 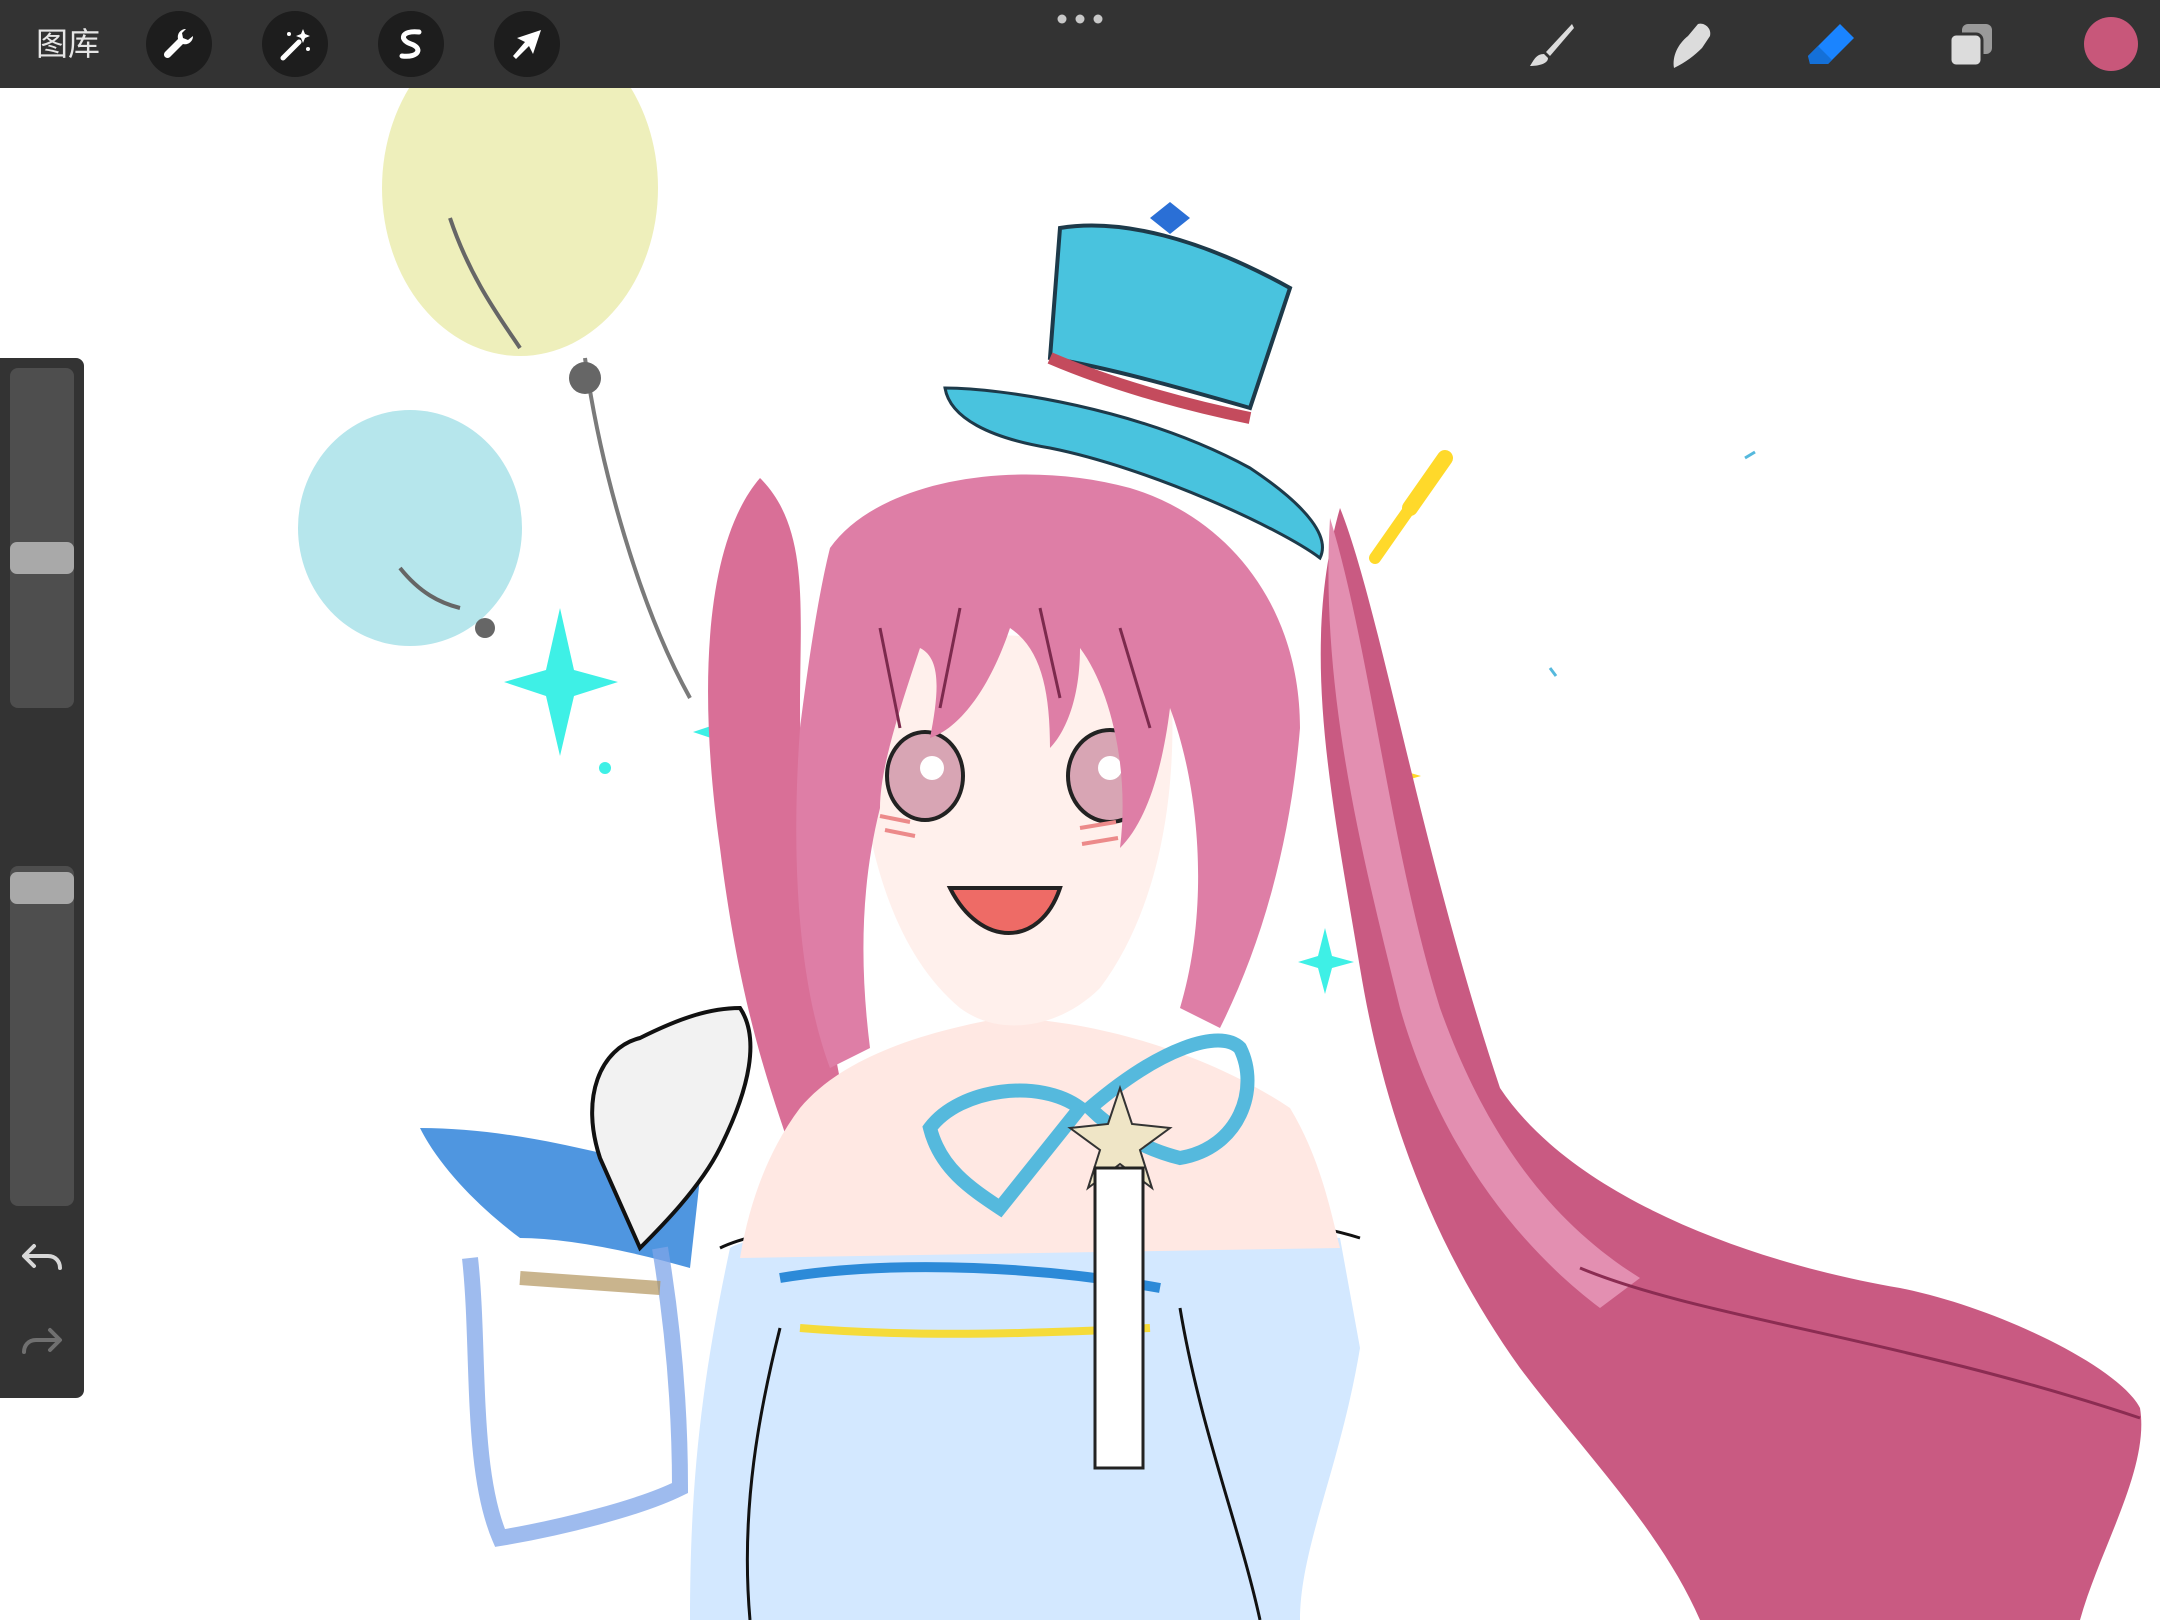 What do you see at coordinates (410, 528) in the screenshot?
I see `blue-balloon` at bounding box center [410, 528].